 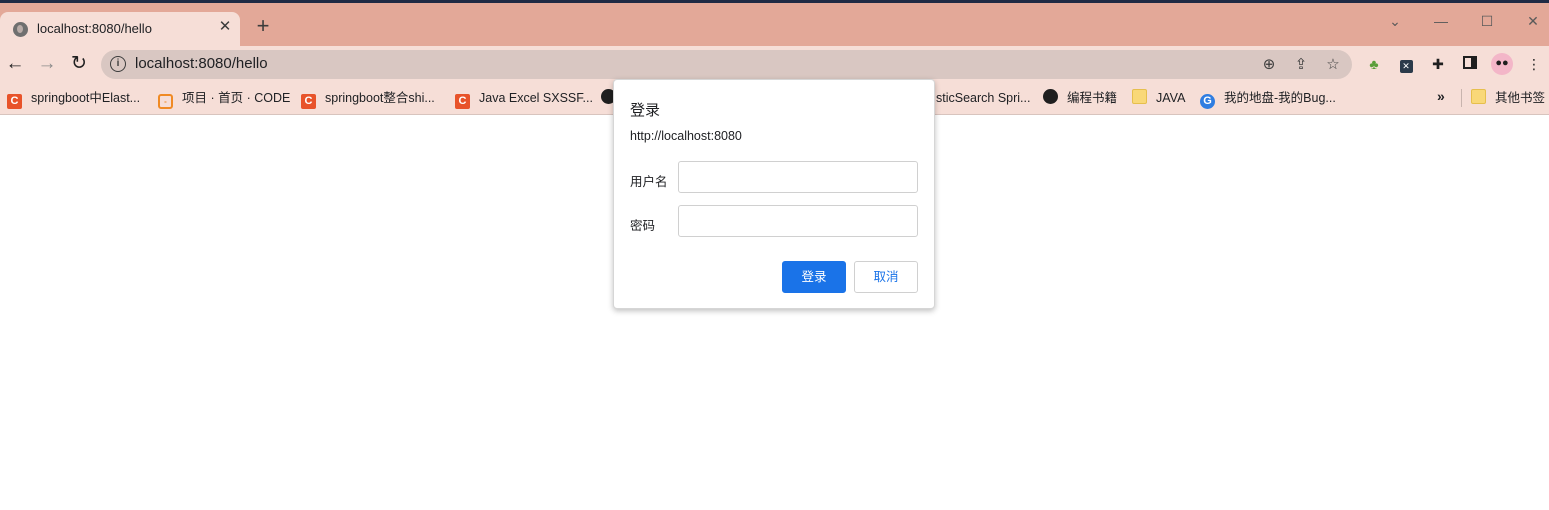 I want to click on new-tab-button: +, so click(x=263, y=26).